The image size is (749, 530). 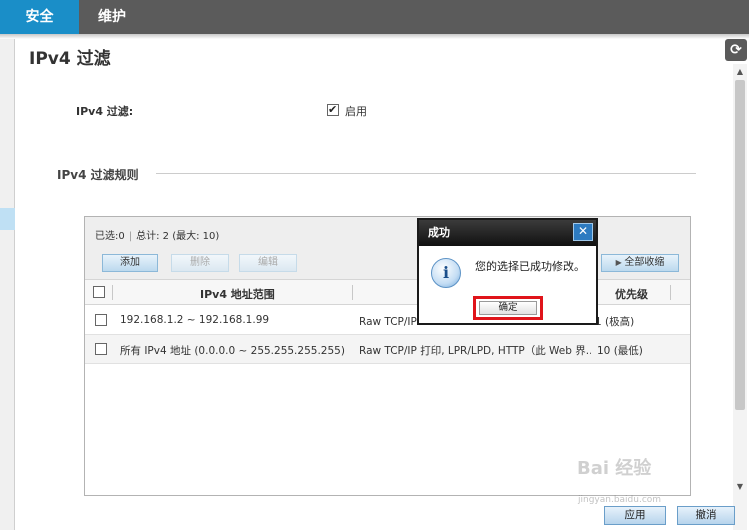 I want to click on cell-priority: 1 (极高), so click(x=615, y=322).